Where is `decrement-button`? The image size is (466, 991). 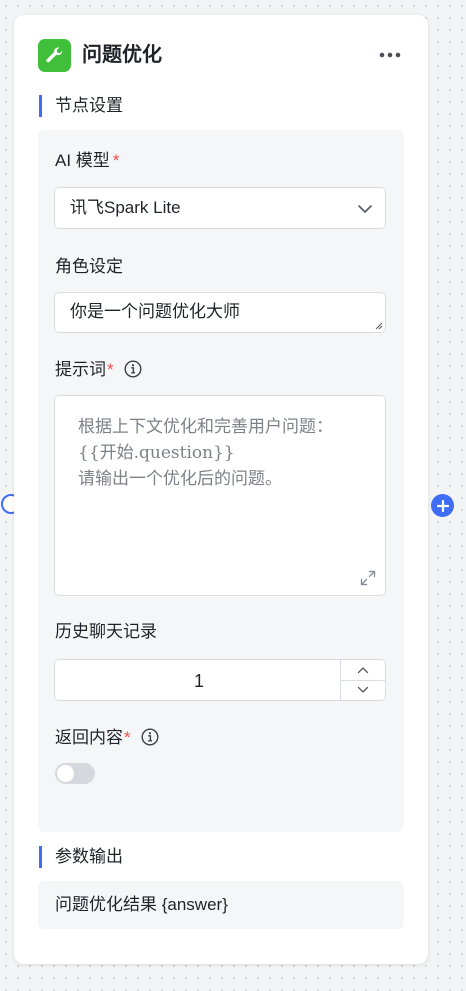 decrement-button is located at coordinates (363, 690).